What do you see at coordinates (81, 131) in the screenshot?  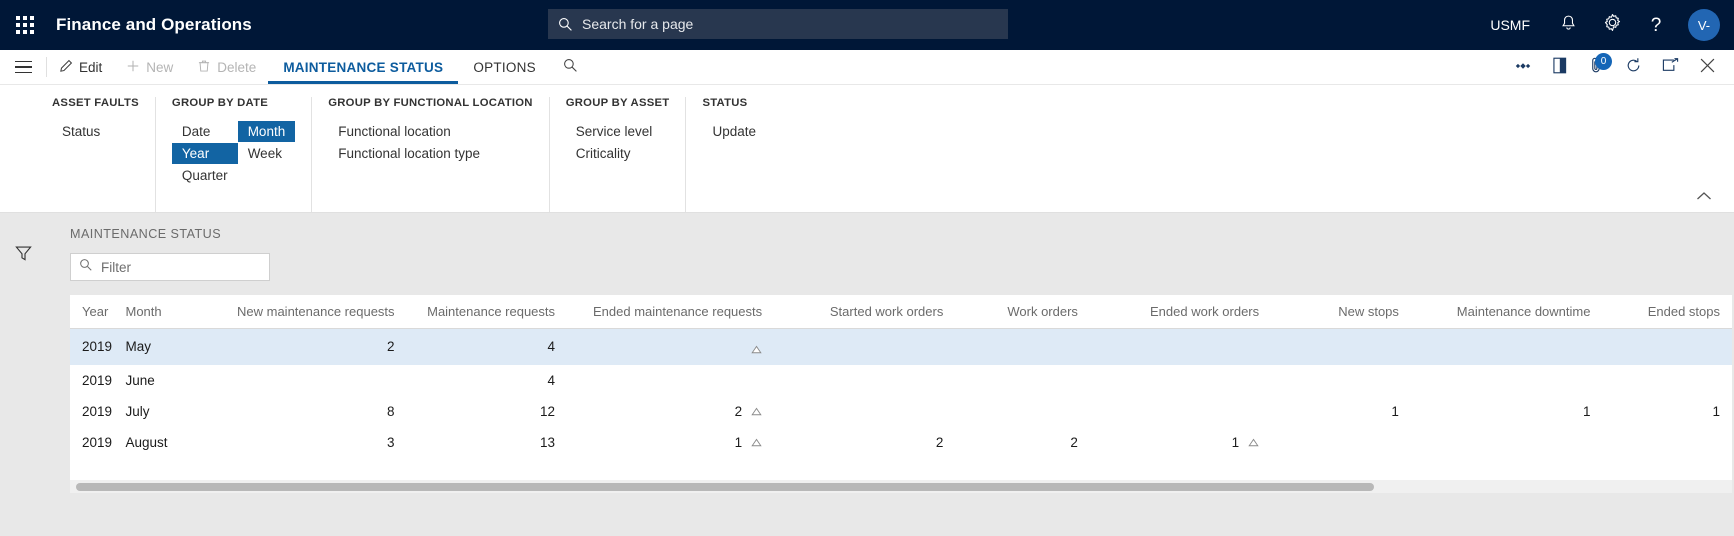 I see `action-pane-item-status: Status` at bounding box center [81, 131].